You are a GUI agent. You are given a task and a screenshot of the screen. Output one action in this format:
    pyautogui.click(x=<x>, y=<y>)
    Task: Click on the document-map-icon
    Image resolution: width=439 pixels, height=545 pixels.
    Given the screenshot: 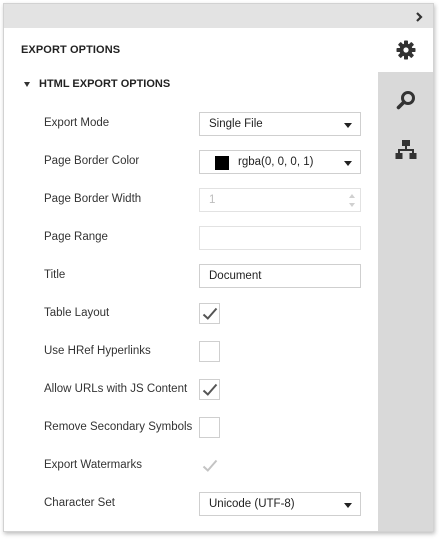 What is the action you would take?
    pyautogui.click(x=405, y=149)
    